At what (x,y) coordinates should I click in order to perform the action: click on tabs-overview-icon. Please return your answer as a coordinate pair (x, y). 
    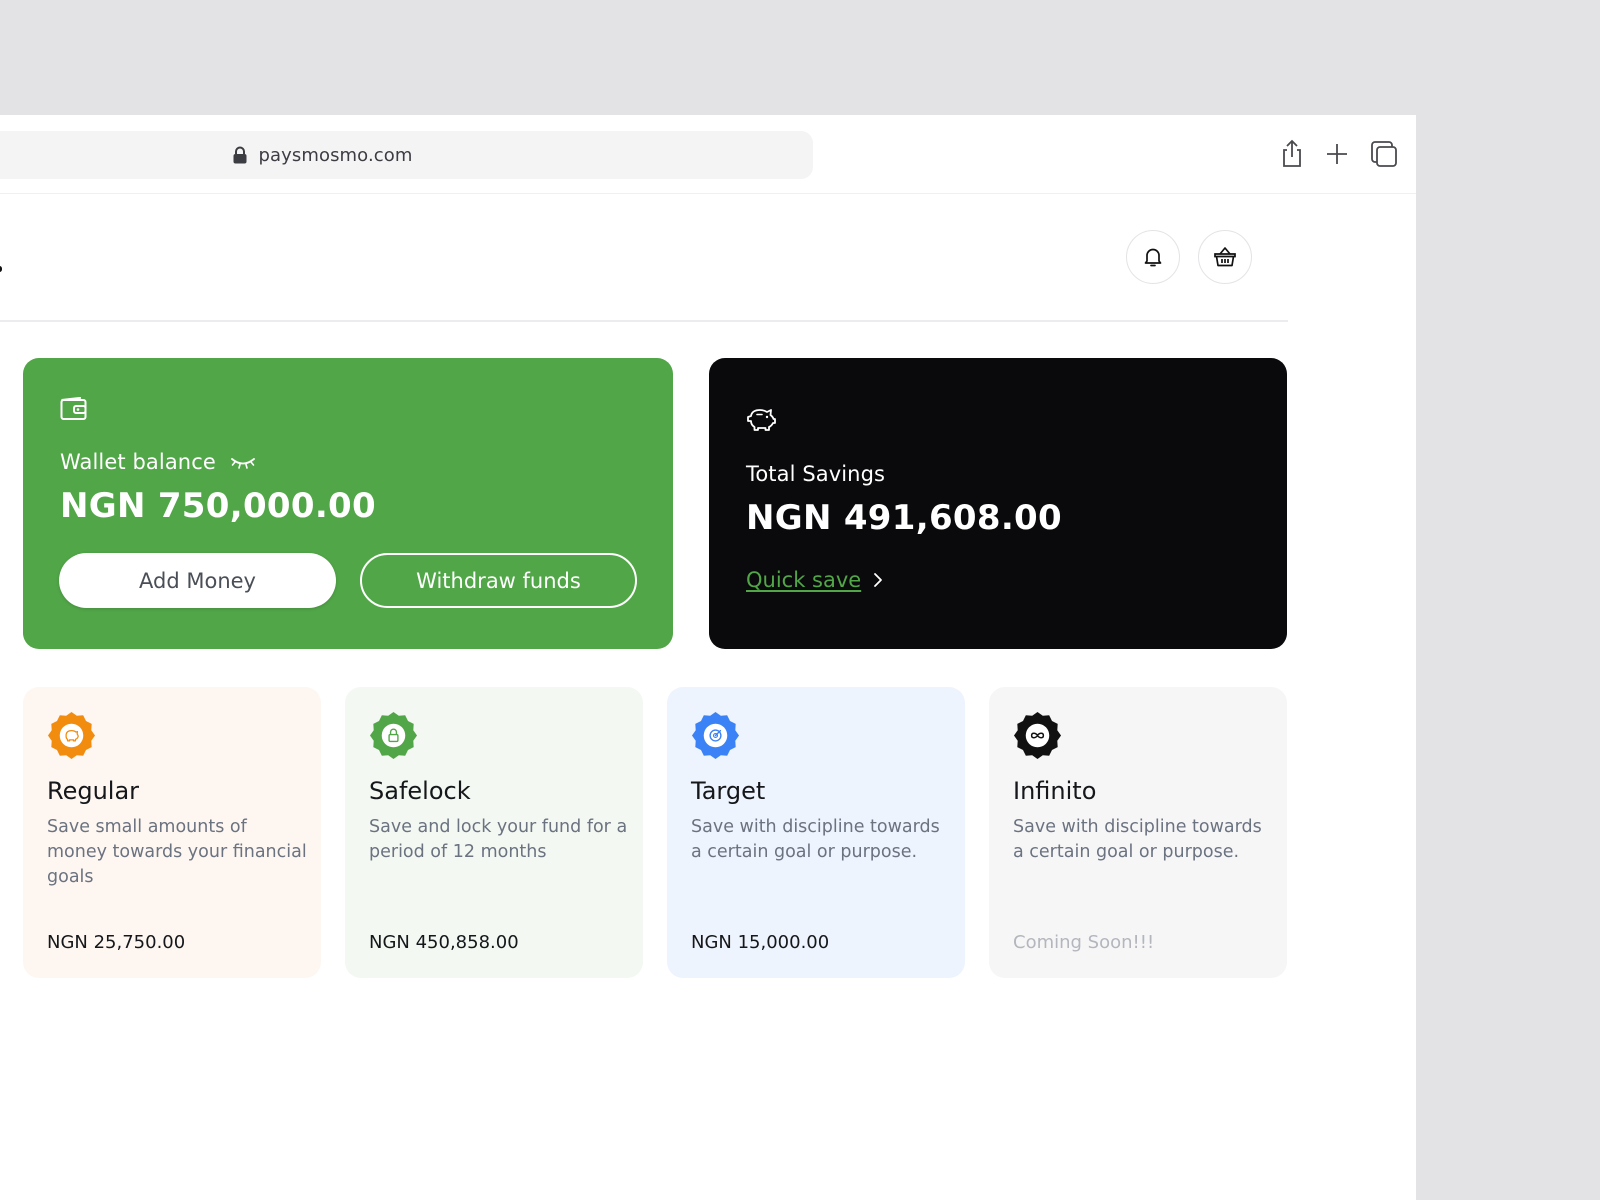
    Looking at the image, I should click on (1384, 154).